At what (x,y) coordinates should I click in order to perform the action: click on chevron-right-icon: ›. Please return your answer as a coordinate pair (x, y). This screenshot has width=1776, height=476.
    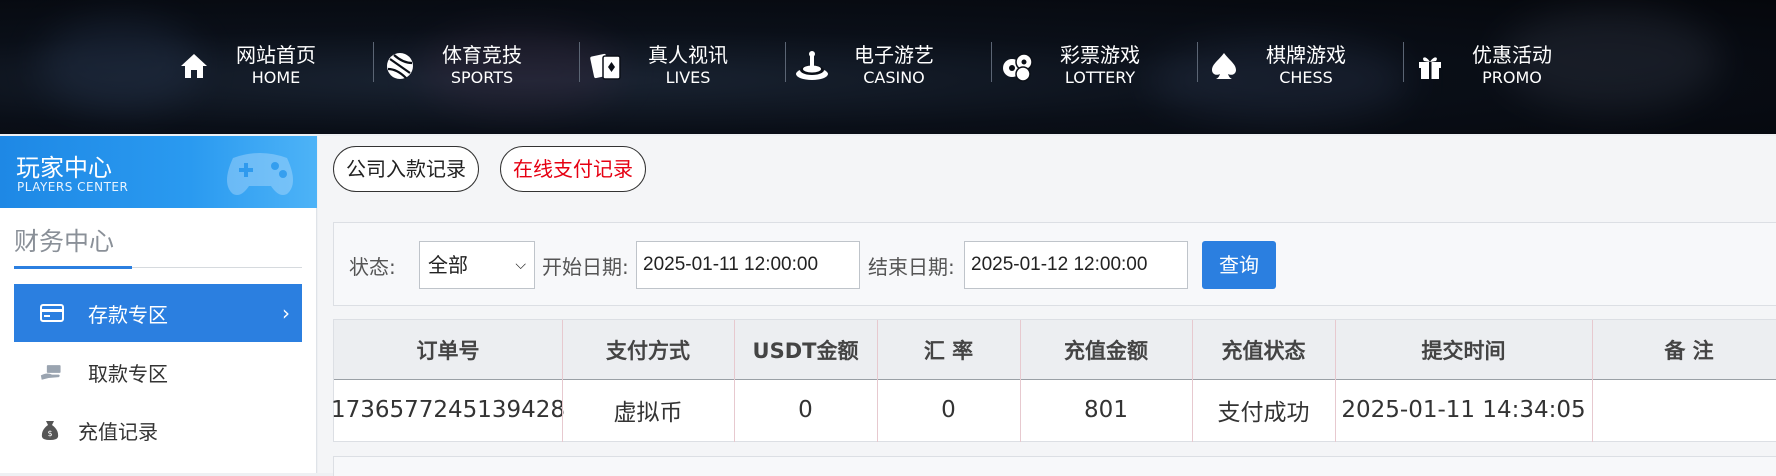
    Looking at the image, I should click on (286, 313).